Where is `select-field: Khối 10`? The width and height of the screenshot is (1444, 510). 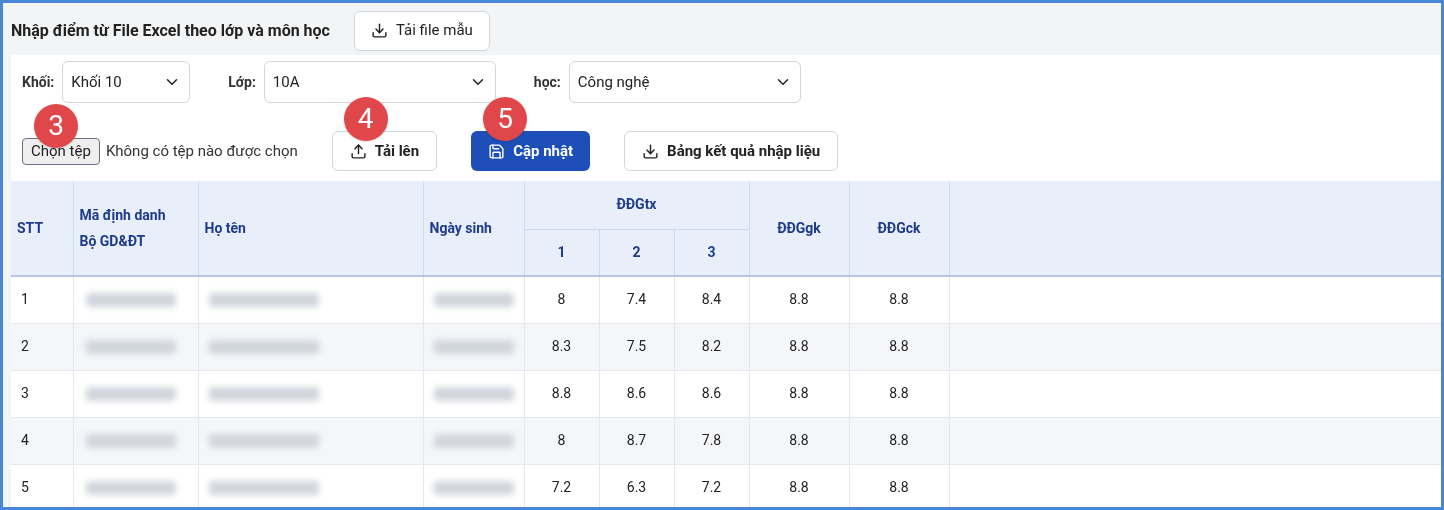 select-field: Khối 10 is located at coordinates (126, 82).